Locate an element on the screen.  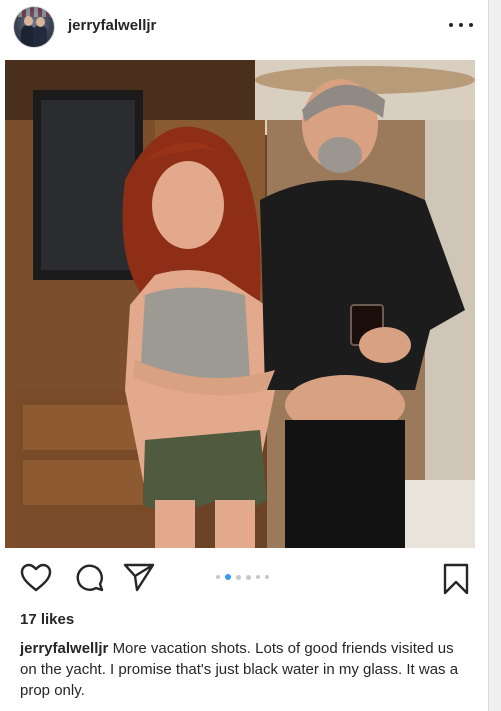
caption-username: jerryfalwelljr is located at coordinates (64, 648).